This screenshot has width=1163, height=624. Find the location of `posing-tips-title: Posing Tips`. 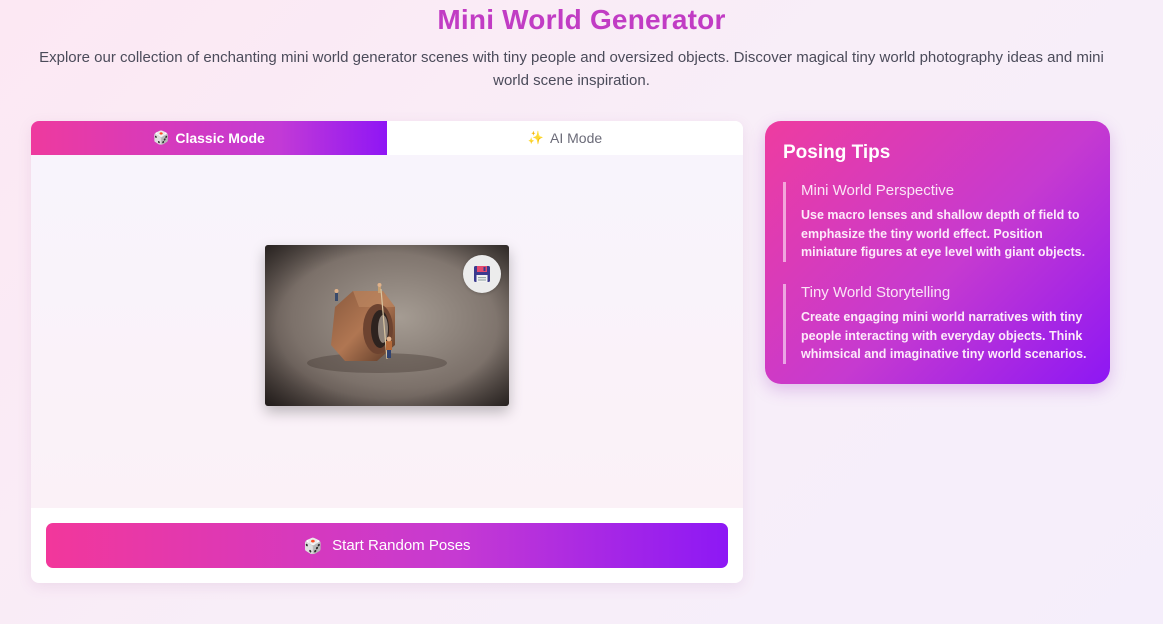

posing-tips-title: Posing Tips is located at coordinates (837, 152).